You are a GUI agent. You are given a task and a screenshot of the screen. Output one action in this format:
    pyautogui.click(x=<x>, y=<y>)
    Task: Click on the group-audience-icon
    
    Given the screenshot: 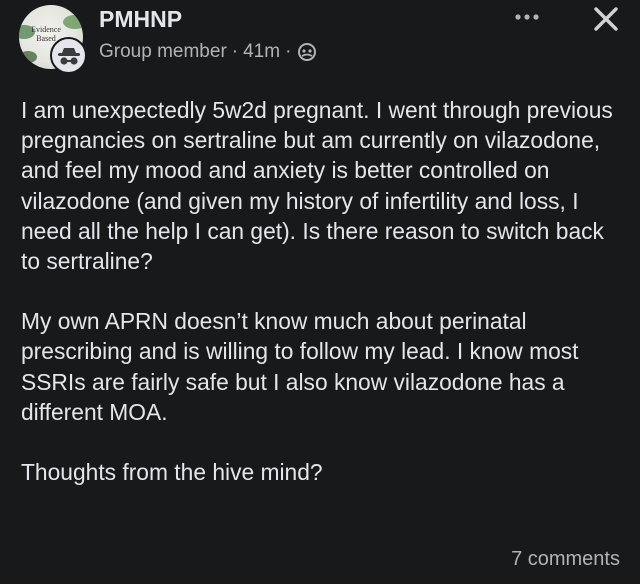 What is the action you would take?
    pyautogui.click(x=307, y=52)
    